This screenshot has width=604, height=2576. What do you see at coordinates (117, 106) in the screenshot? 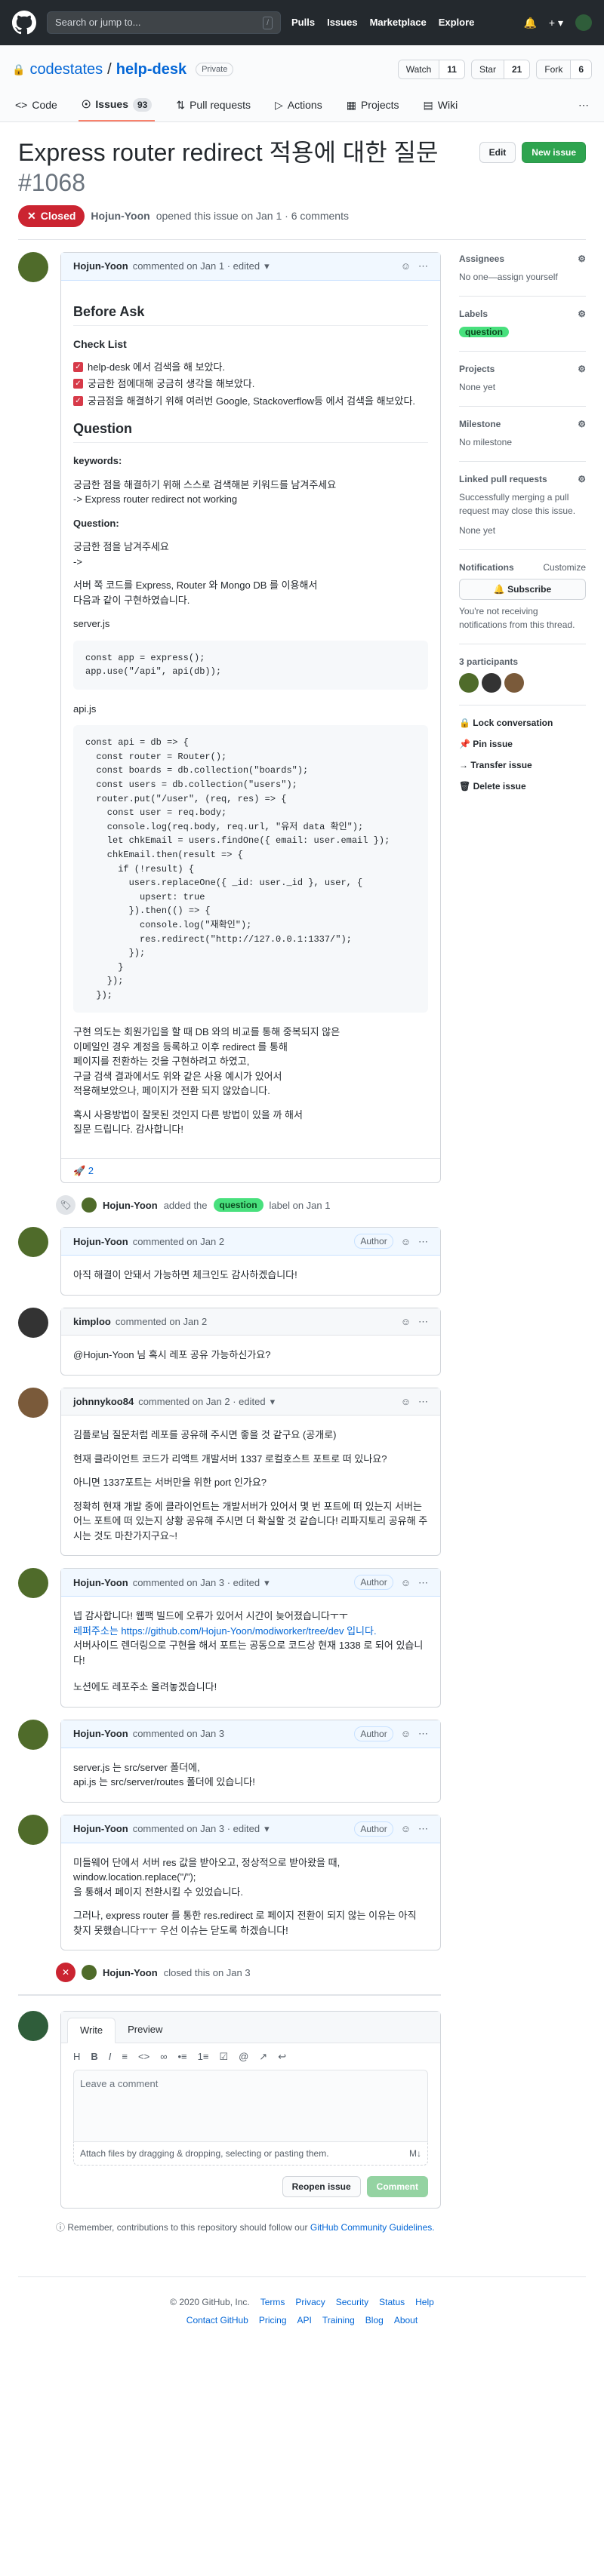
I see `tab-issues: ☉ Issues 93` at bounding box center [117, 106].